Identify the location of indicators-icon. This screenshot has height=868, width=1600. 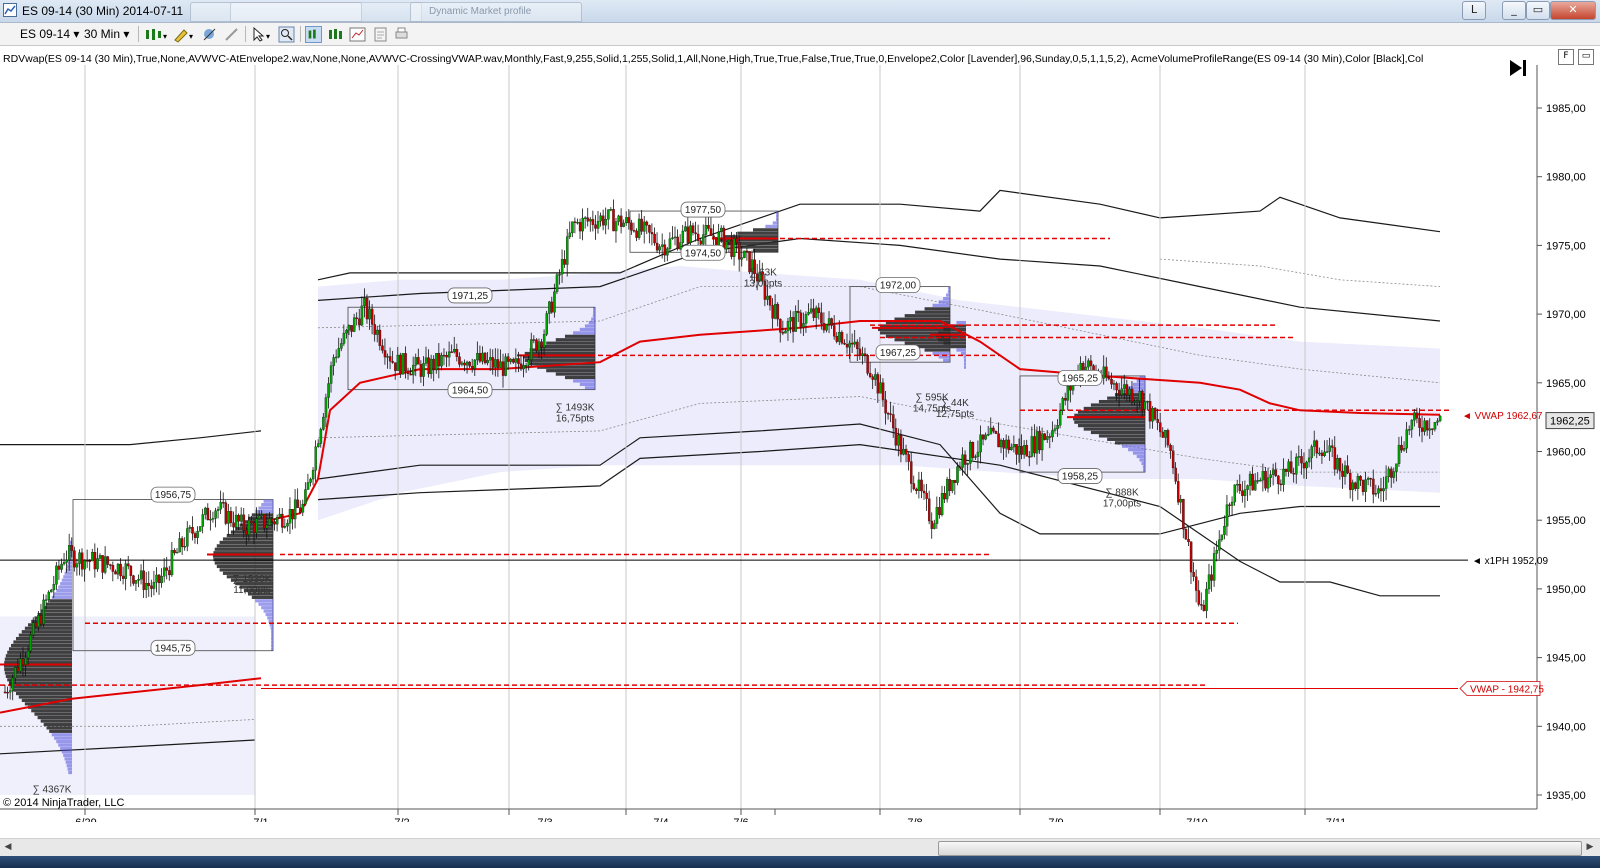
(335, 34).